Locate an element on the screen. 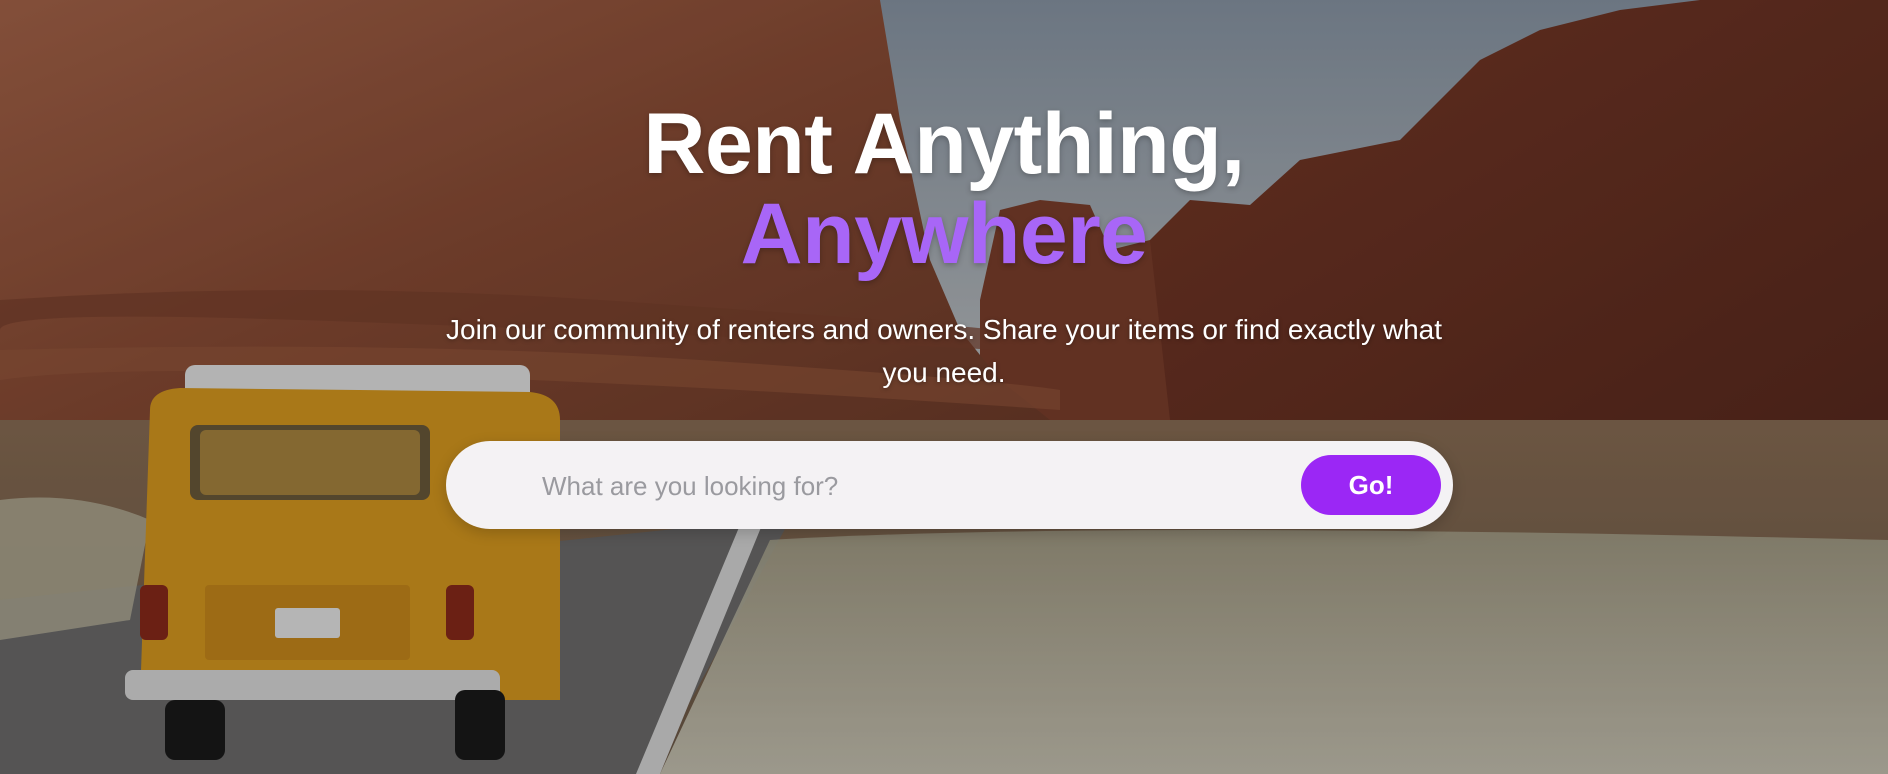 This screenshot has width=1888, height=774. go-button: Go! is located at coordinates (1371, 485).